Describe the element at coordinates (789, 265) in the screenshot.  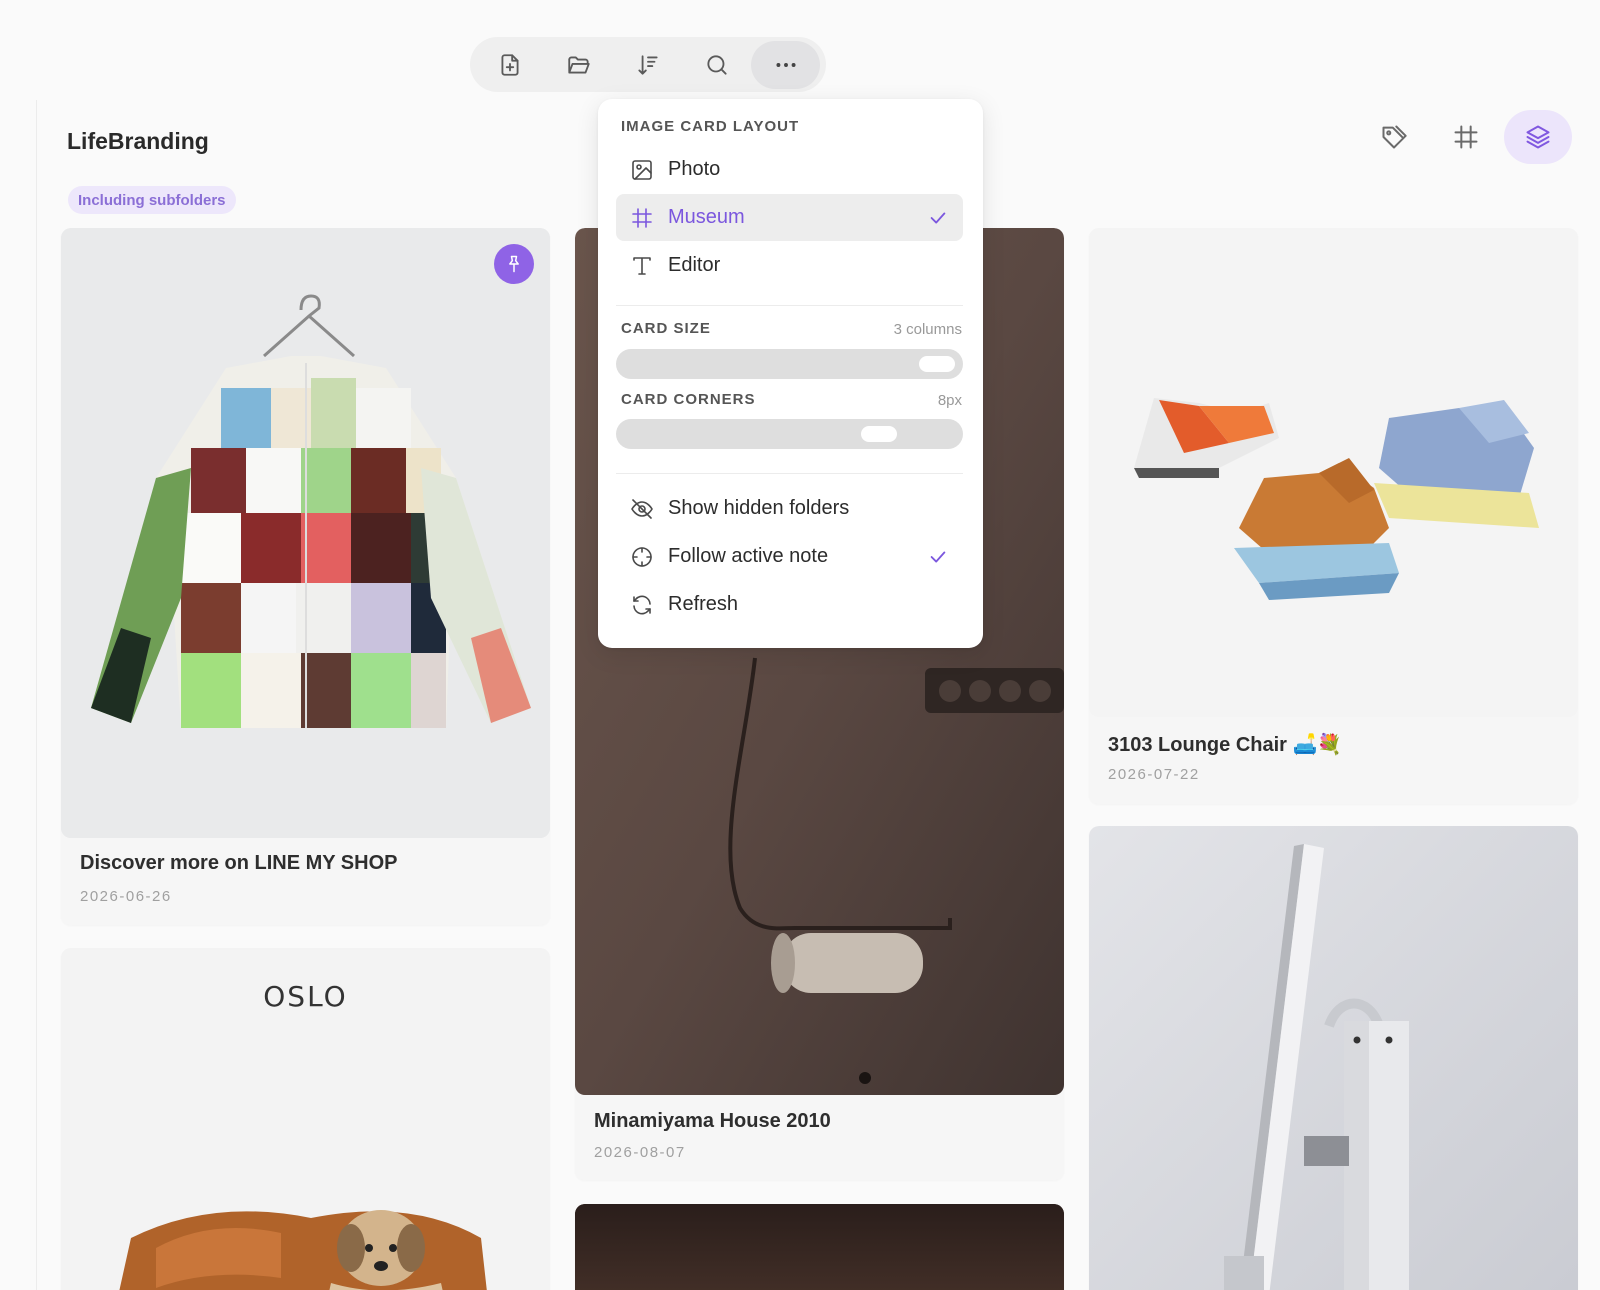
I see `layout-option-editor: Editor` at that location.